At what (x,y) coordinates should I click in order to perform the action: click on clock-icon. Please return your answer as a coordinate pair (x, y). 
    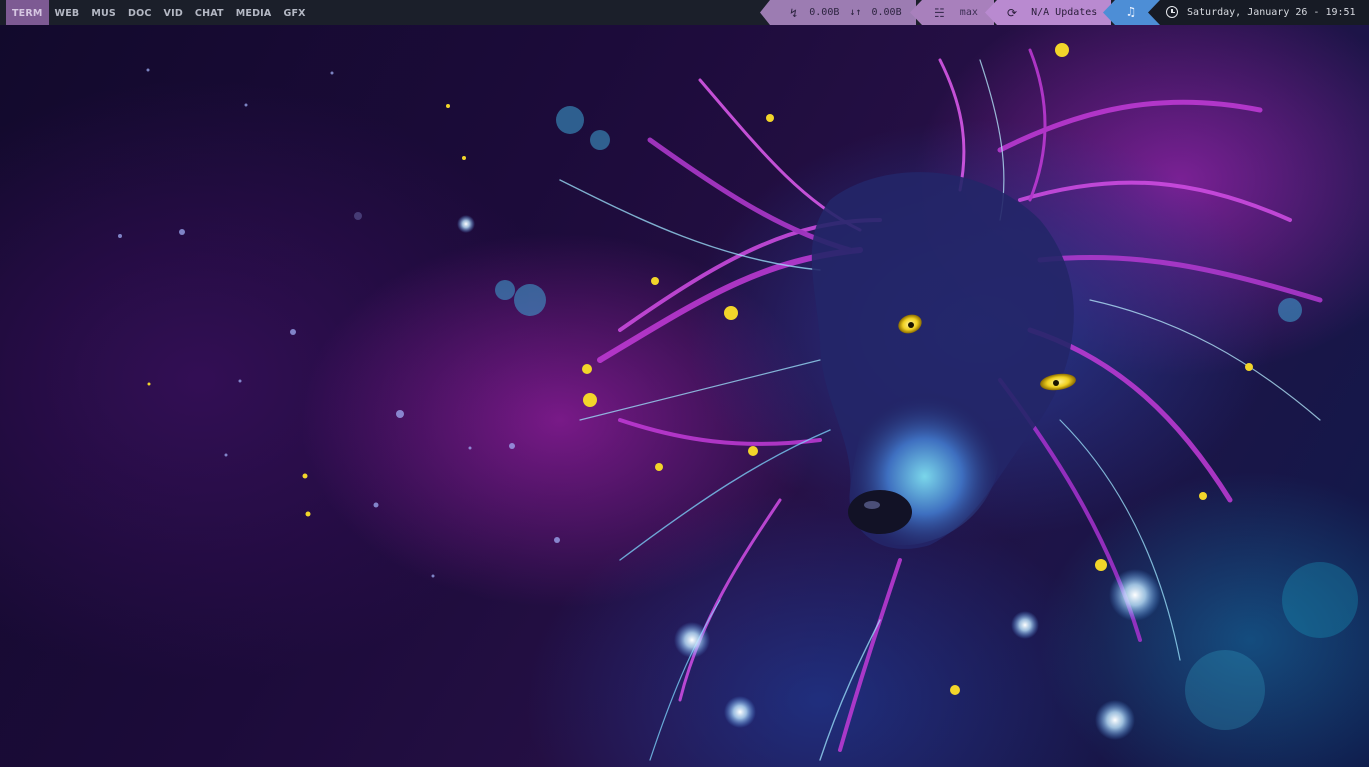
    Looking at the image, I should click on (1172, 12).